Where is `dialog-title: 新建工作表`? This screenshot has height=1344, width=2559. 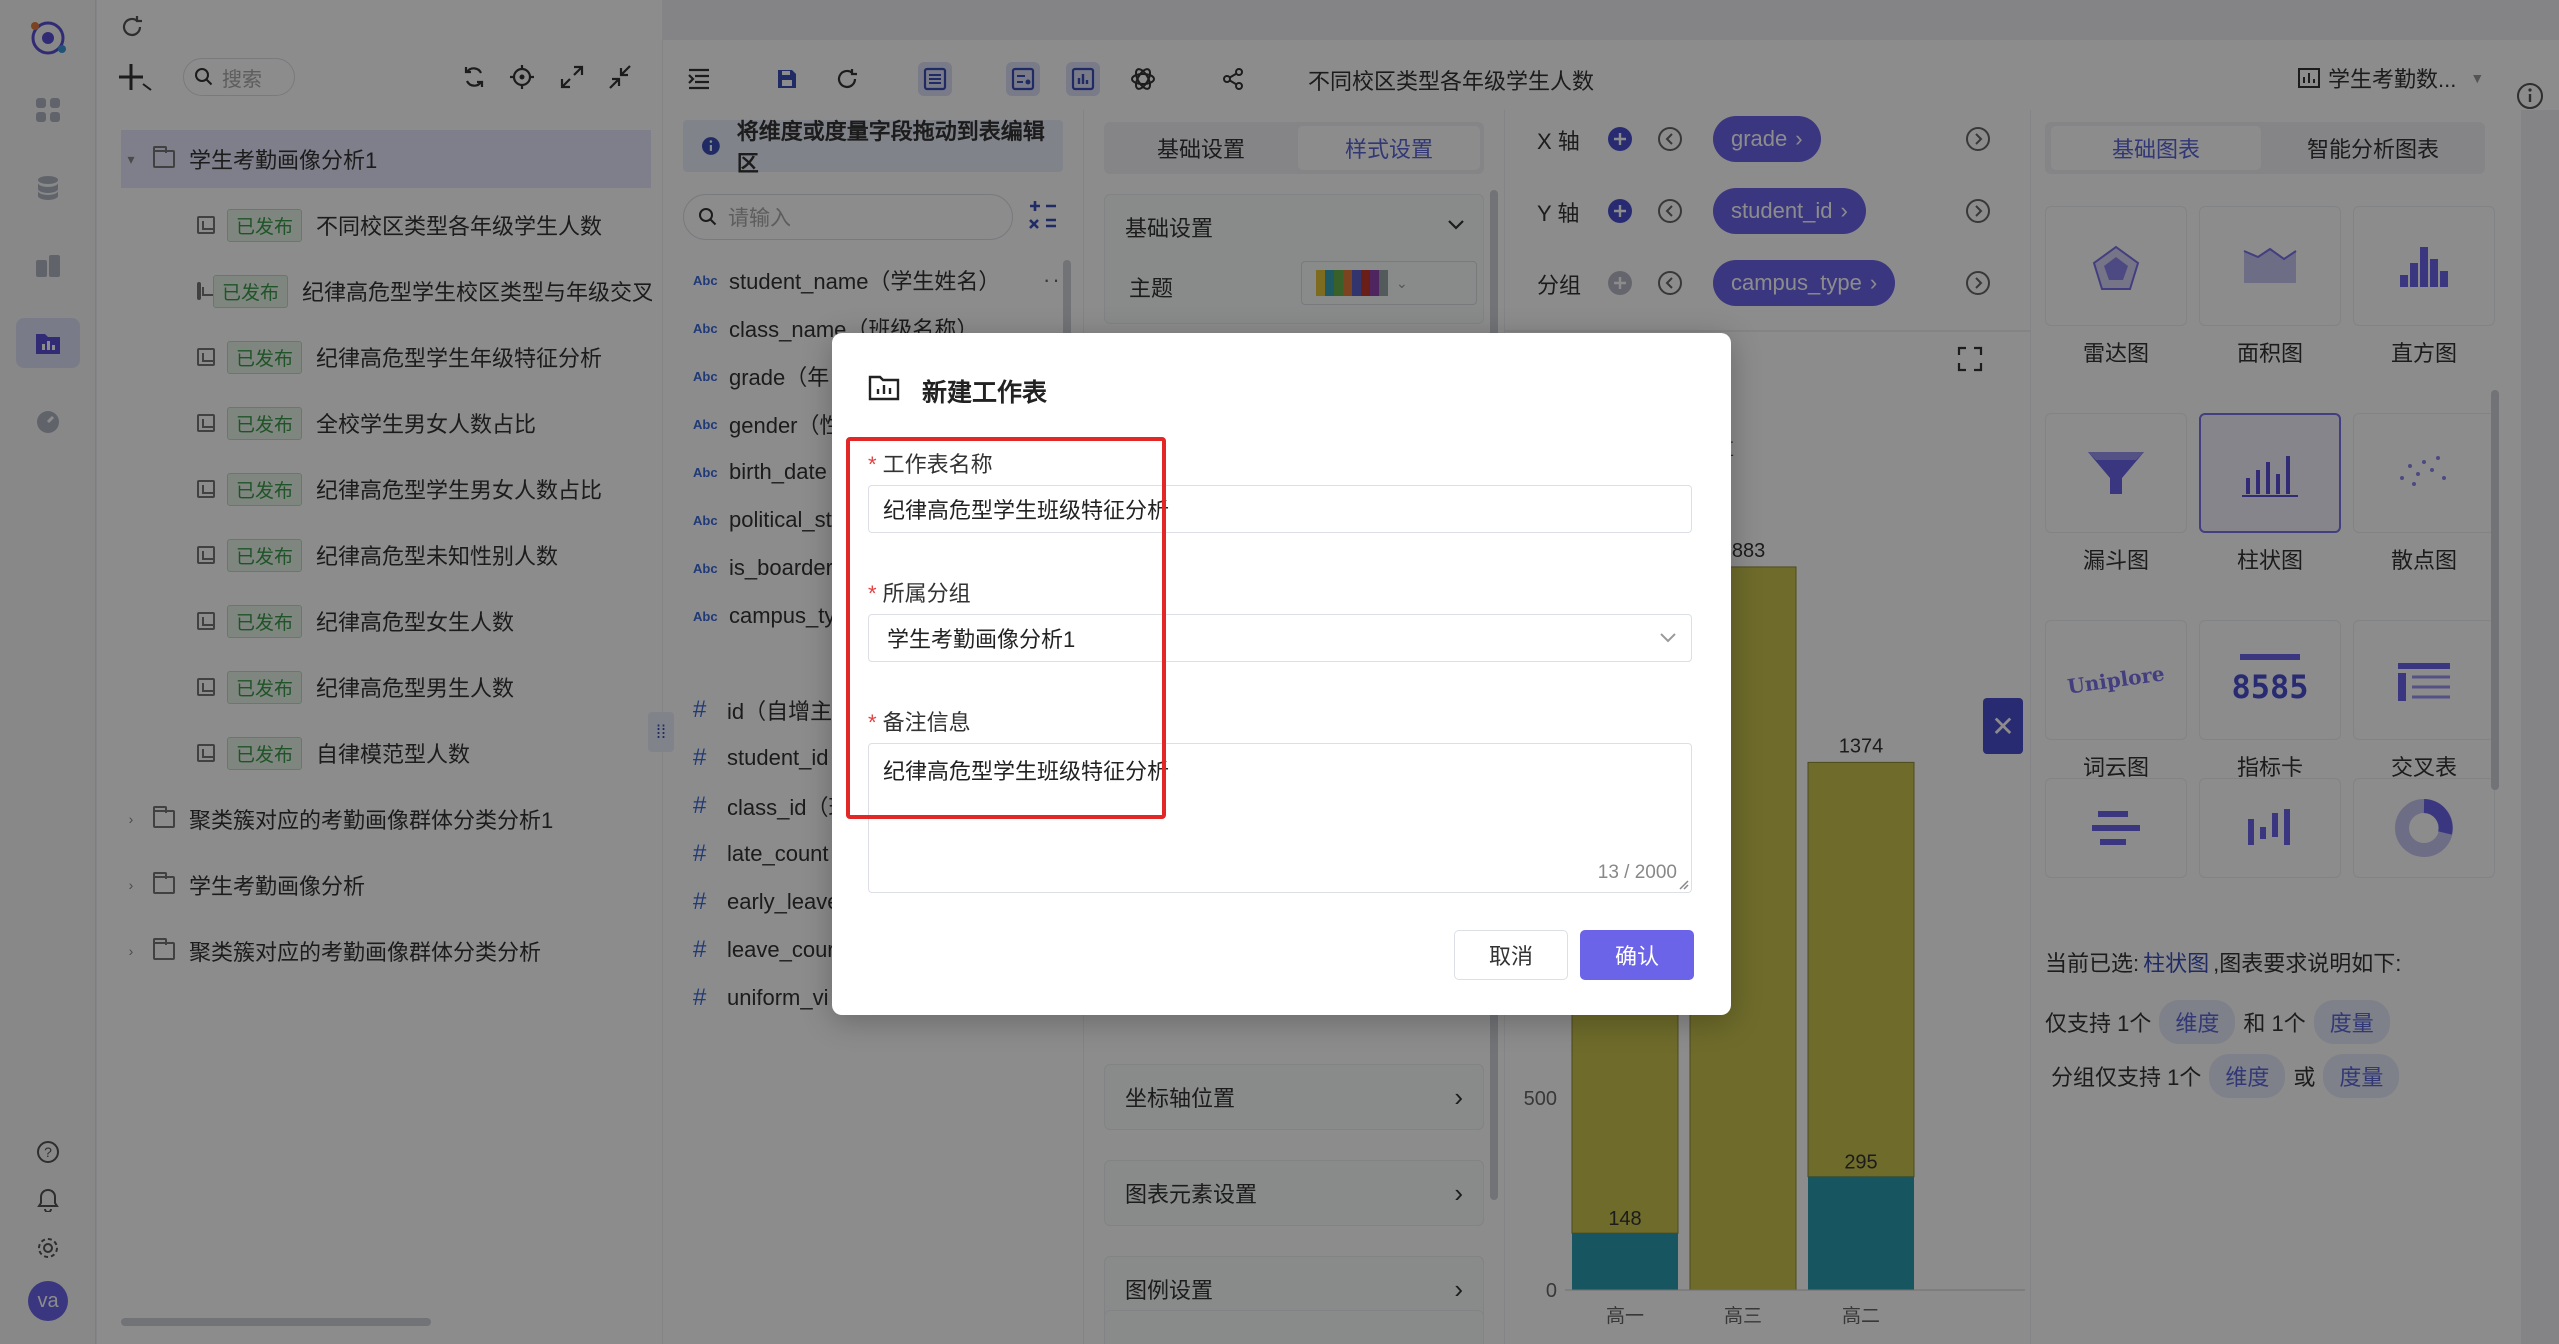
dialog-title: 新建工作表 is located at coordinates (985, 393).